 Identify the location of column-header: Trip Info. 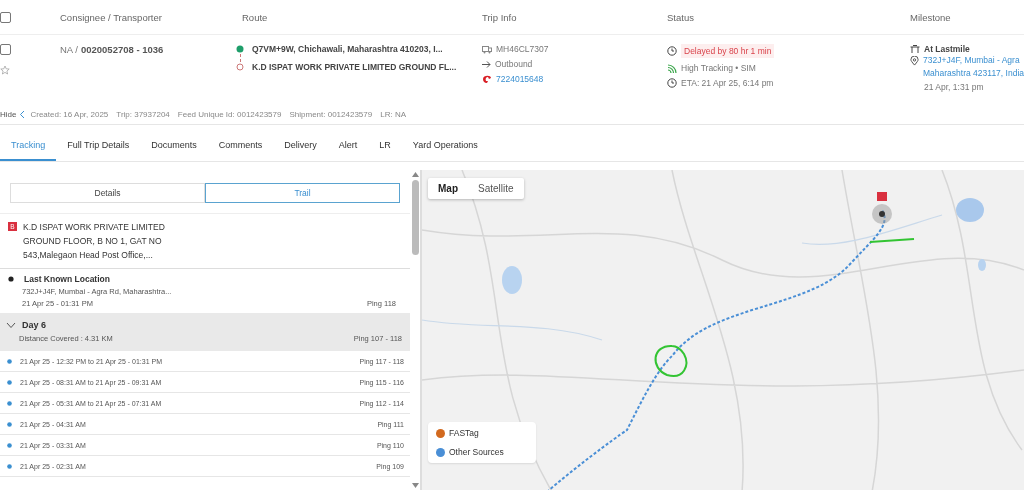
(500, 17).